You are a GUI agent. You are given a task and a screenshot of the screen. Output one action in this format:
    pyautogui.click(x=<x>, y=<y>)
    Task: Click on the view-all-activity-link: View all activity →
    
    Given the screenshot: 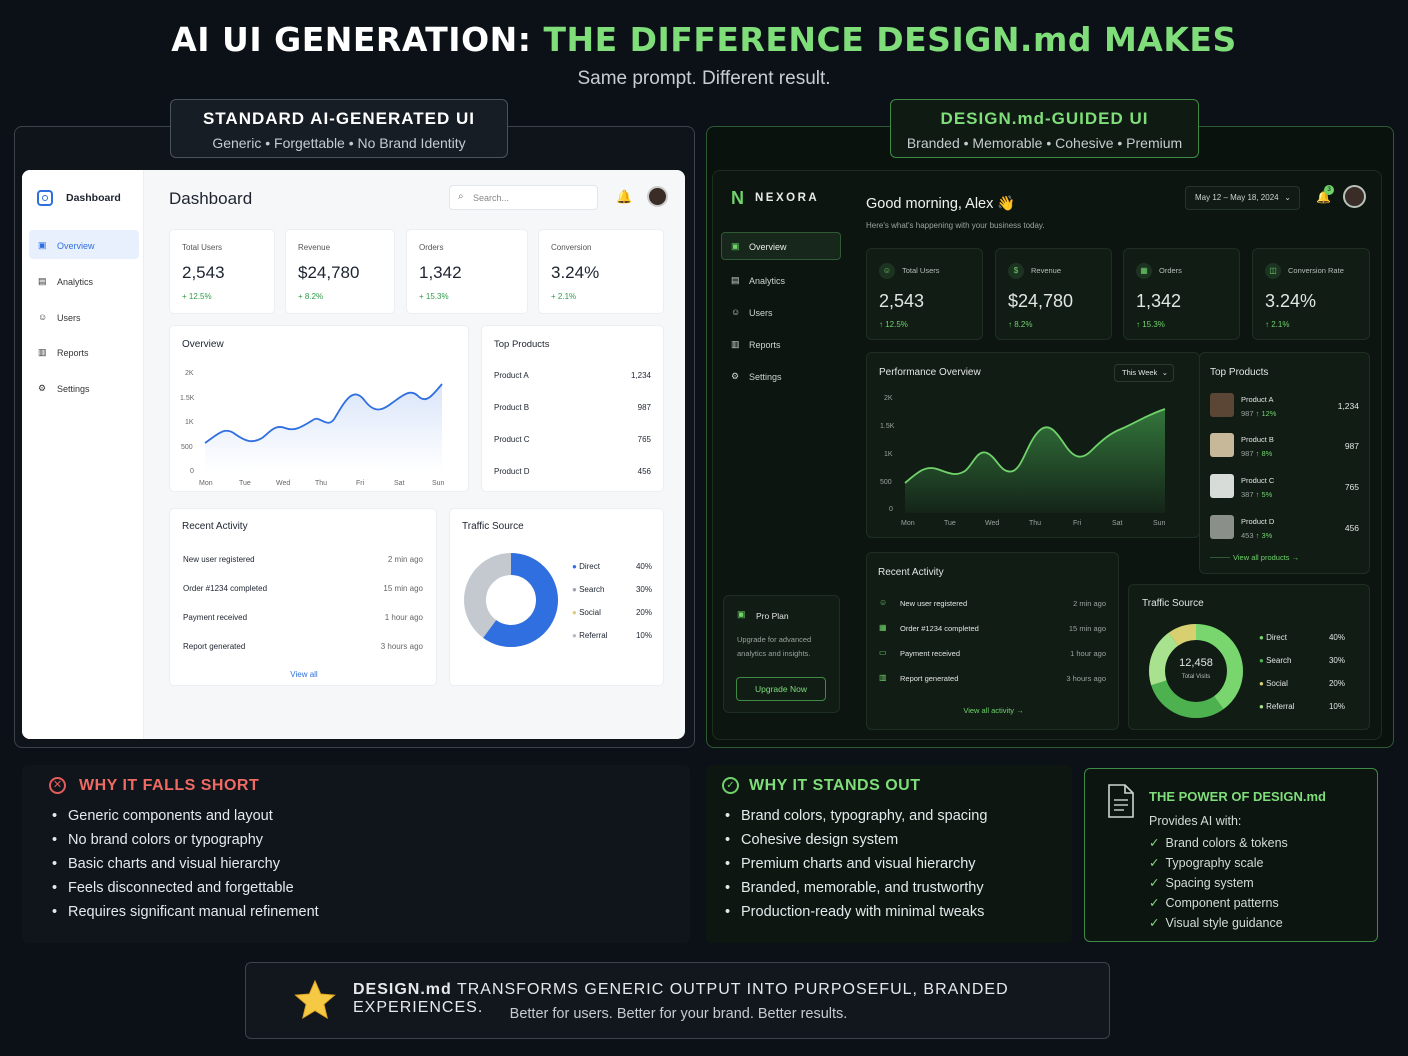 What is the action you would take?
    pyautogui.click(x=993, y=710)
    